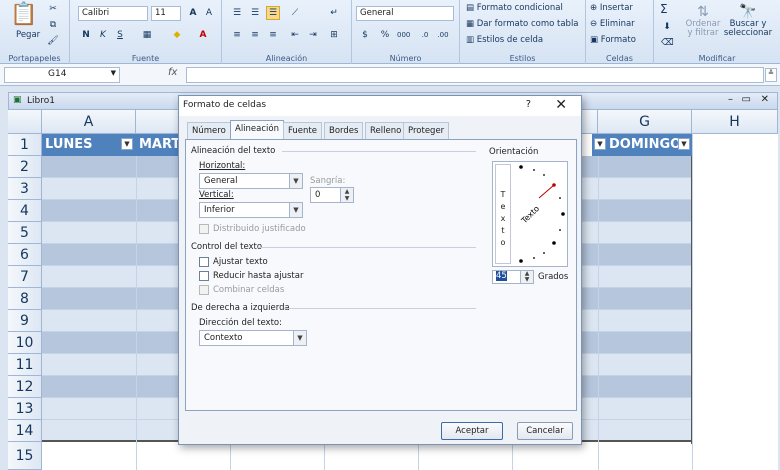 This screenshot has height=470, width=780. Describe the element at coordinates (612, 24) in the screenshot. I see `delete-button: ⊖ Eliminar` at that location.